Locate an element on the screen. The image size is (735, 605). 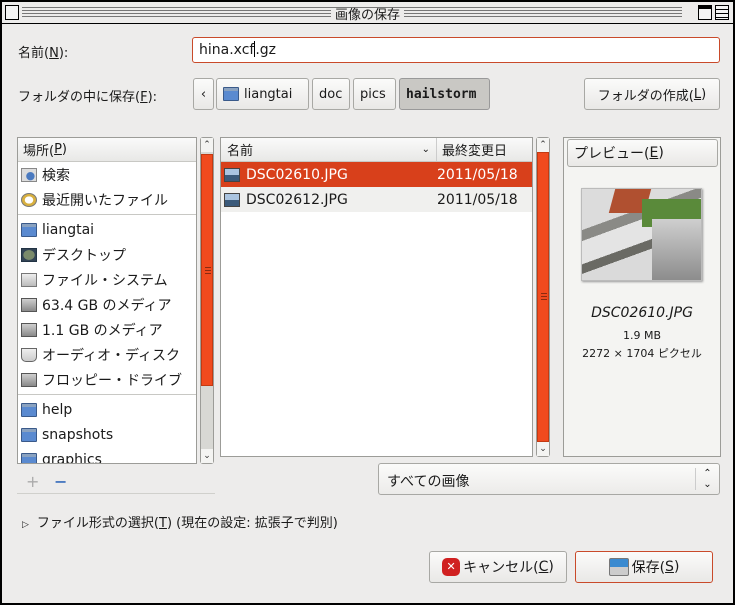
file-list-header: 名前 ⌄ 最終変更日 is located at coordinates (376, 150).